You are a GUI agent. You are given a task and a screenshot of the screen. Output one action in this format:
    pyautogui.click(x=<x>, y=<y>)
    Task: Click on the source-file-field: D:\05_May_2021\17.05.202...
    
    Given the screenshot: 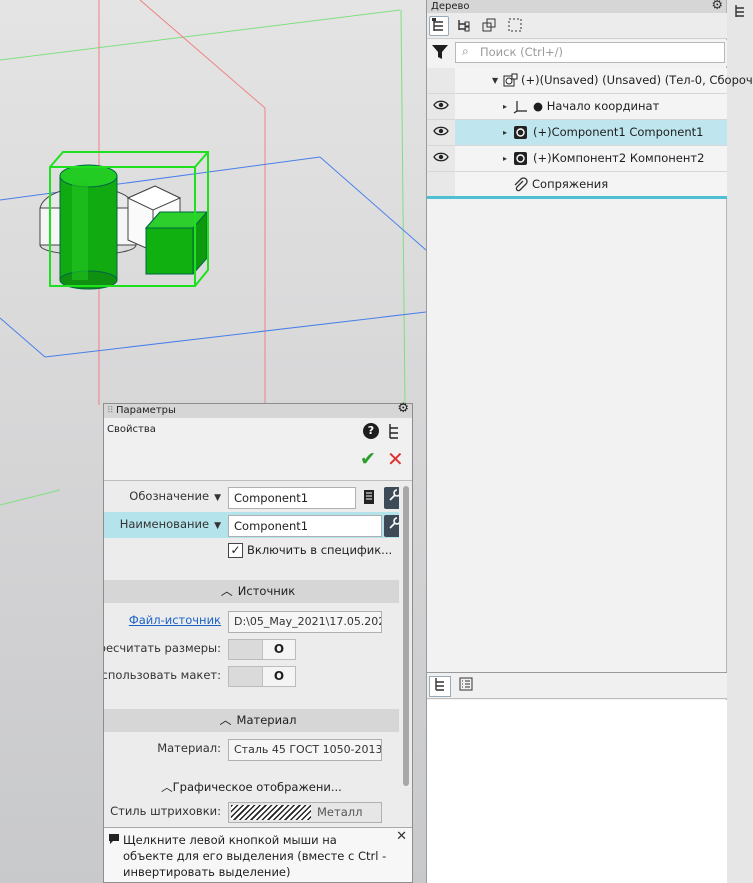 What is the action you would take?
    pyautogui.click(x=305, y=622)
    